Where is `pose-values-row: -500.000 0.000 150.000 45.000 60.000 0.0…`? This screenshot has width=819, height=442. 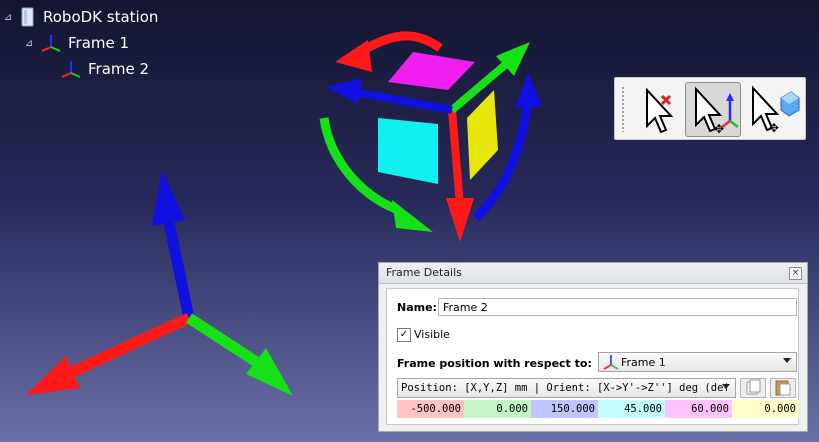
pose-values-row: -500.000 0.000 150.000 45.000 60.000 0.0… is located at coordinates (598, 409).